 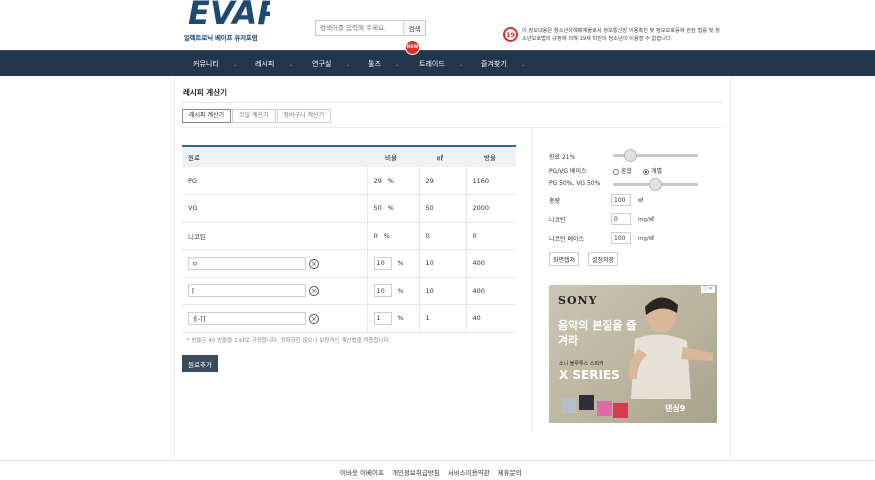 I want to click on nav-item-community: 커뮤니티 ⌄, so click(x=215, y=64).